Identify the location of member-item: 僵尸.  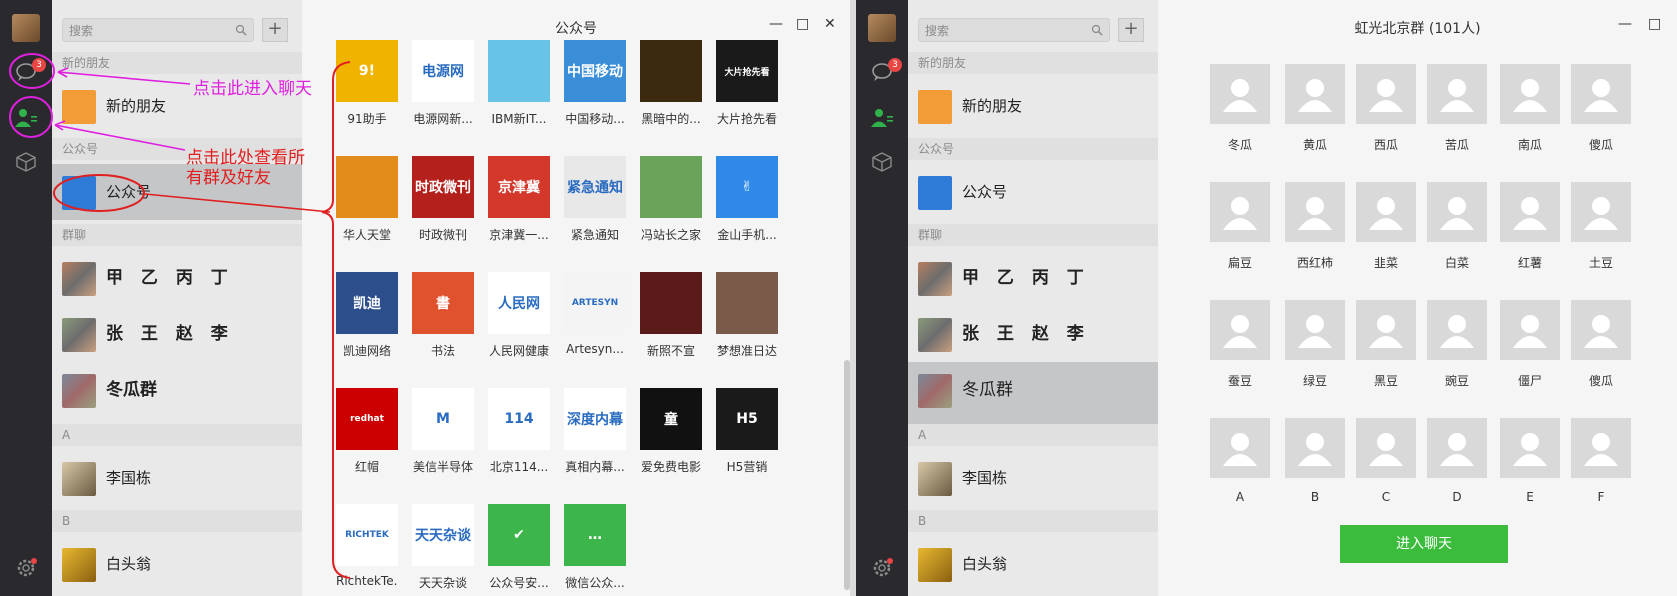
(1530, 344).